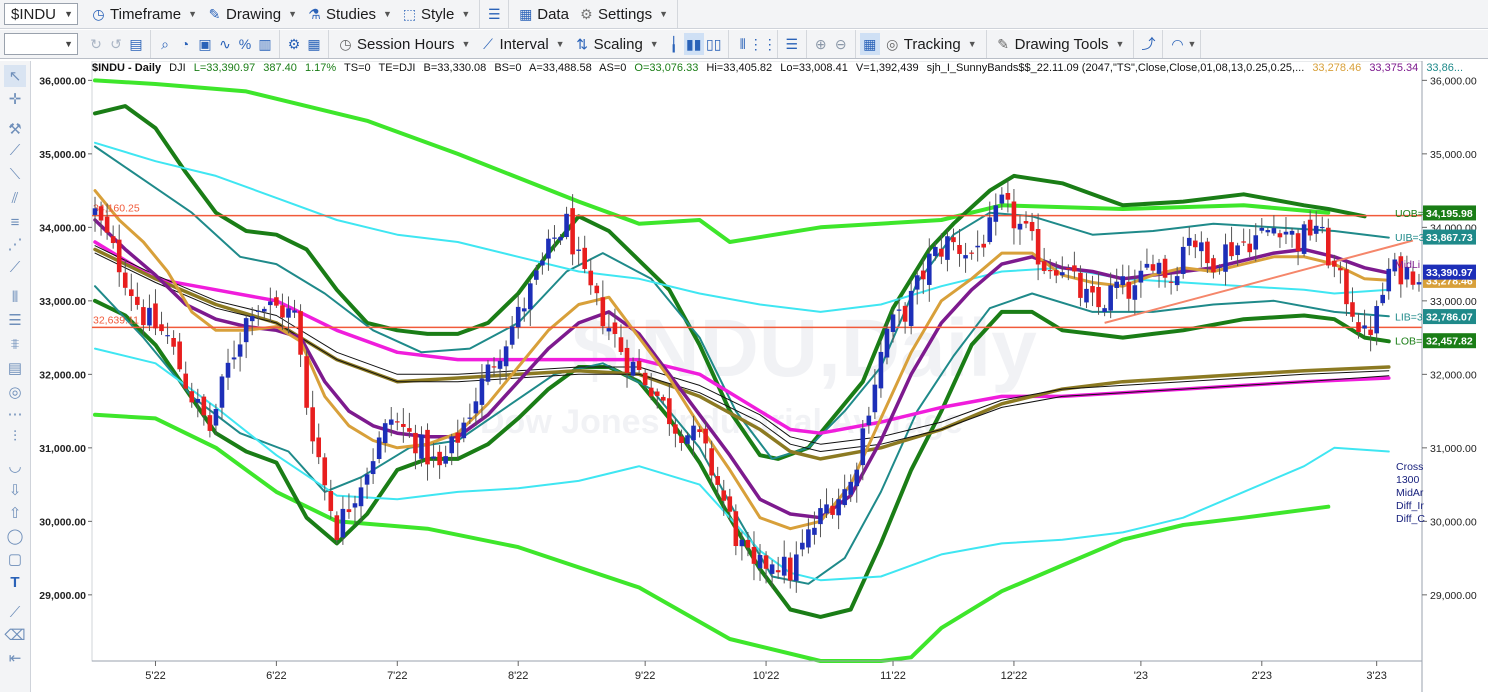  I want to click on refresh-icon: ↻, so click(96, 44).